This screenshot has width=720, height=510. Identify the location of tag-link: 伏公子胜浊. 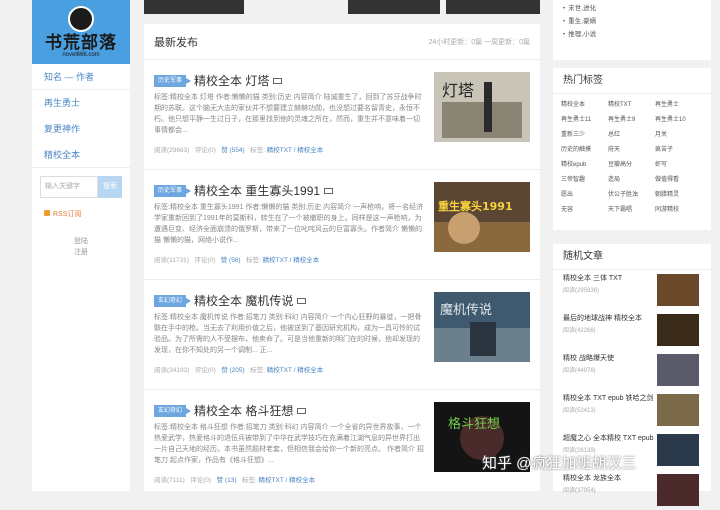
(631, 195).